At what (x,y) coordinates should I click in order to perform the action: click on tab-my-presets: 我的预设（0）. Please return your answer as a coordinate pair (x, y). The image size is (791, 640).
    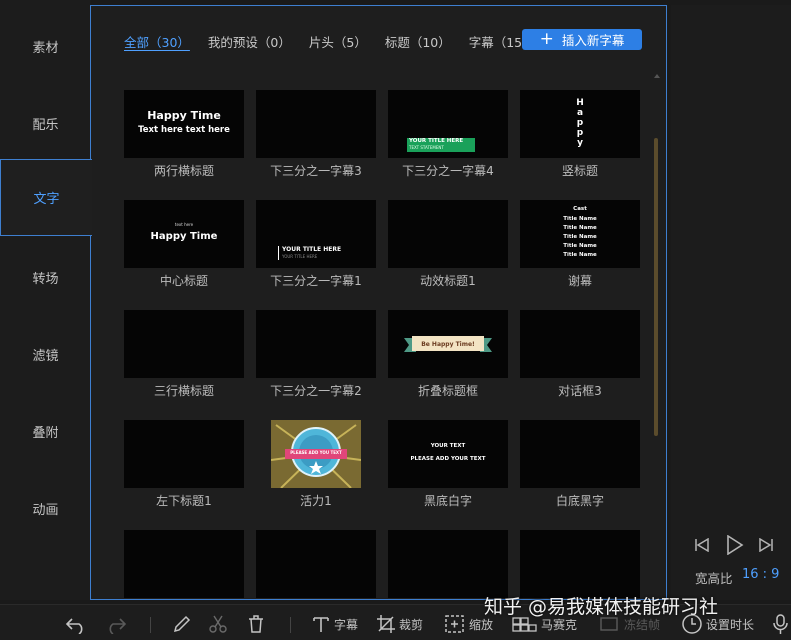
    Looking at the image, I should click on (249, 41).